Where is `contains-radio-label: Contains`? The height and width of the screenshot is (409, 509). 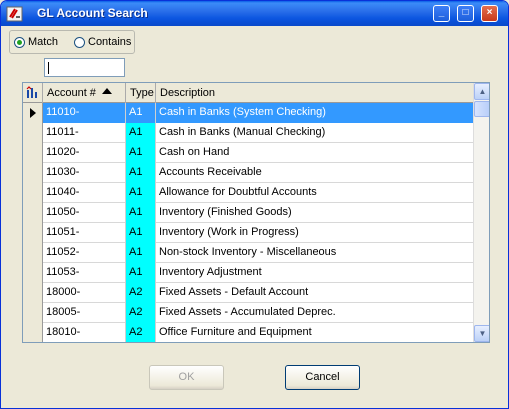 contains-radio-label: Contains is located at coordinates (109, 42).